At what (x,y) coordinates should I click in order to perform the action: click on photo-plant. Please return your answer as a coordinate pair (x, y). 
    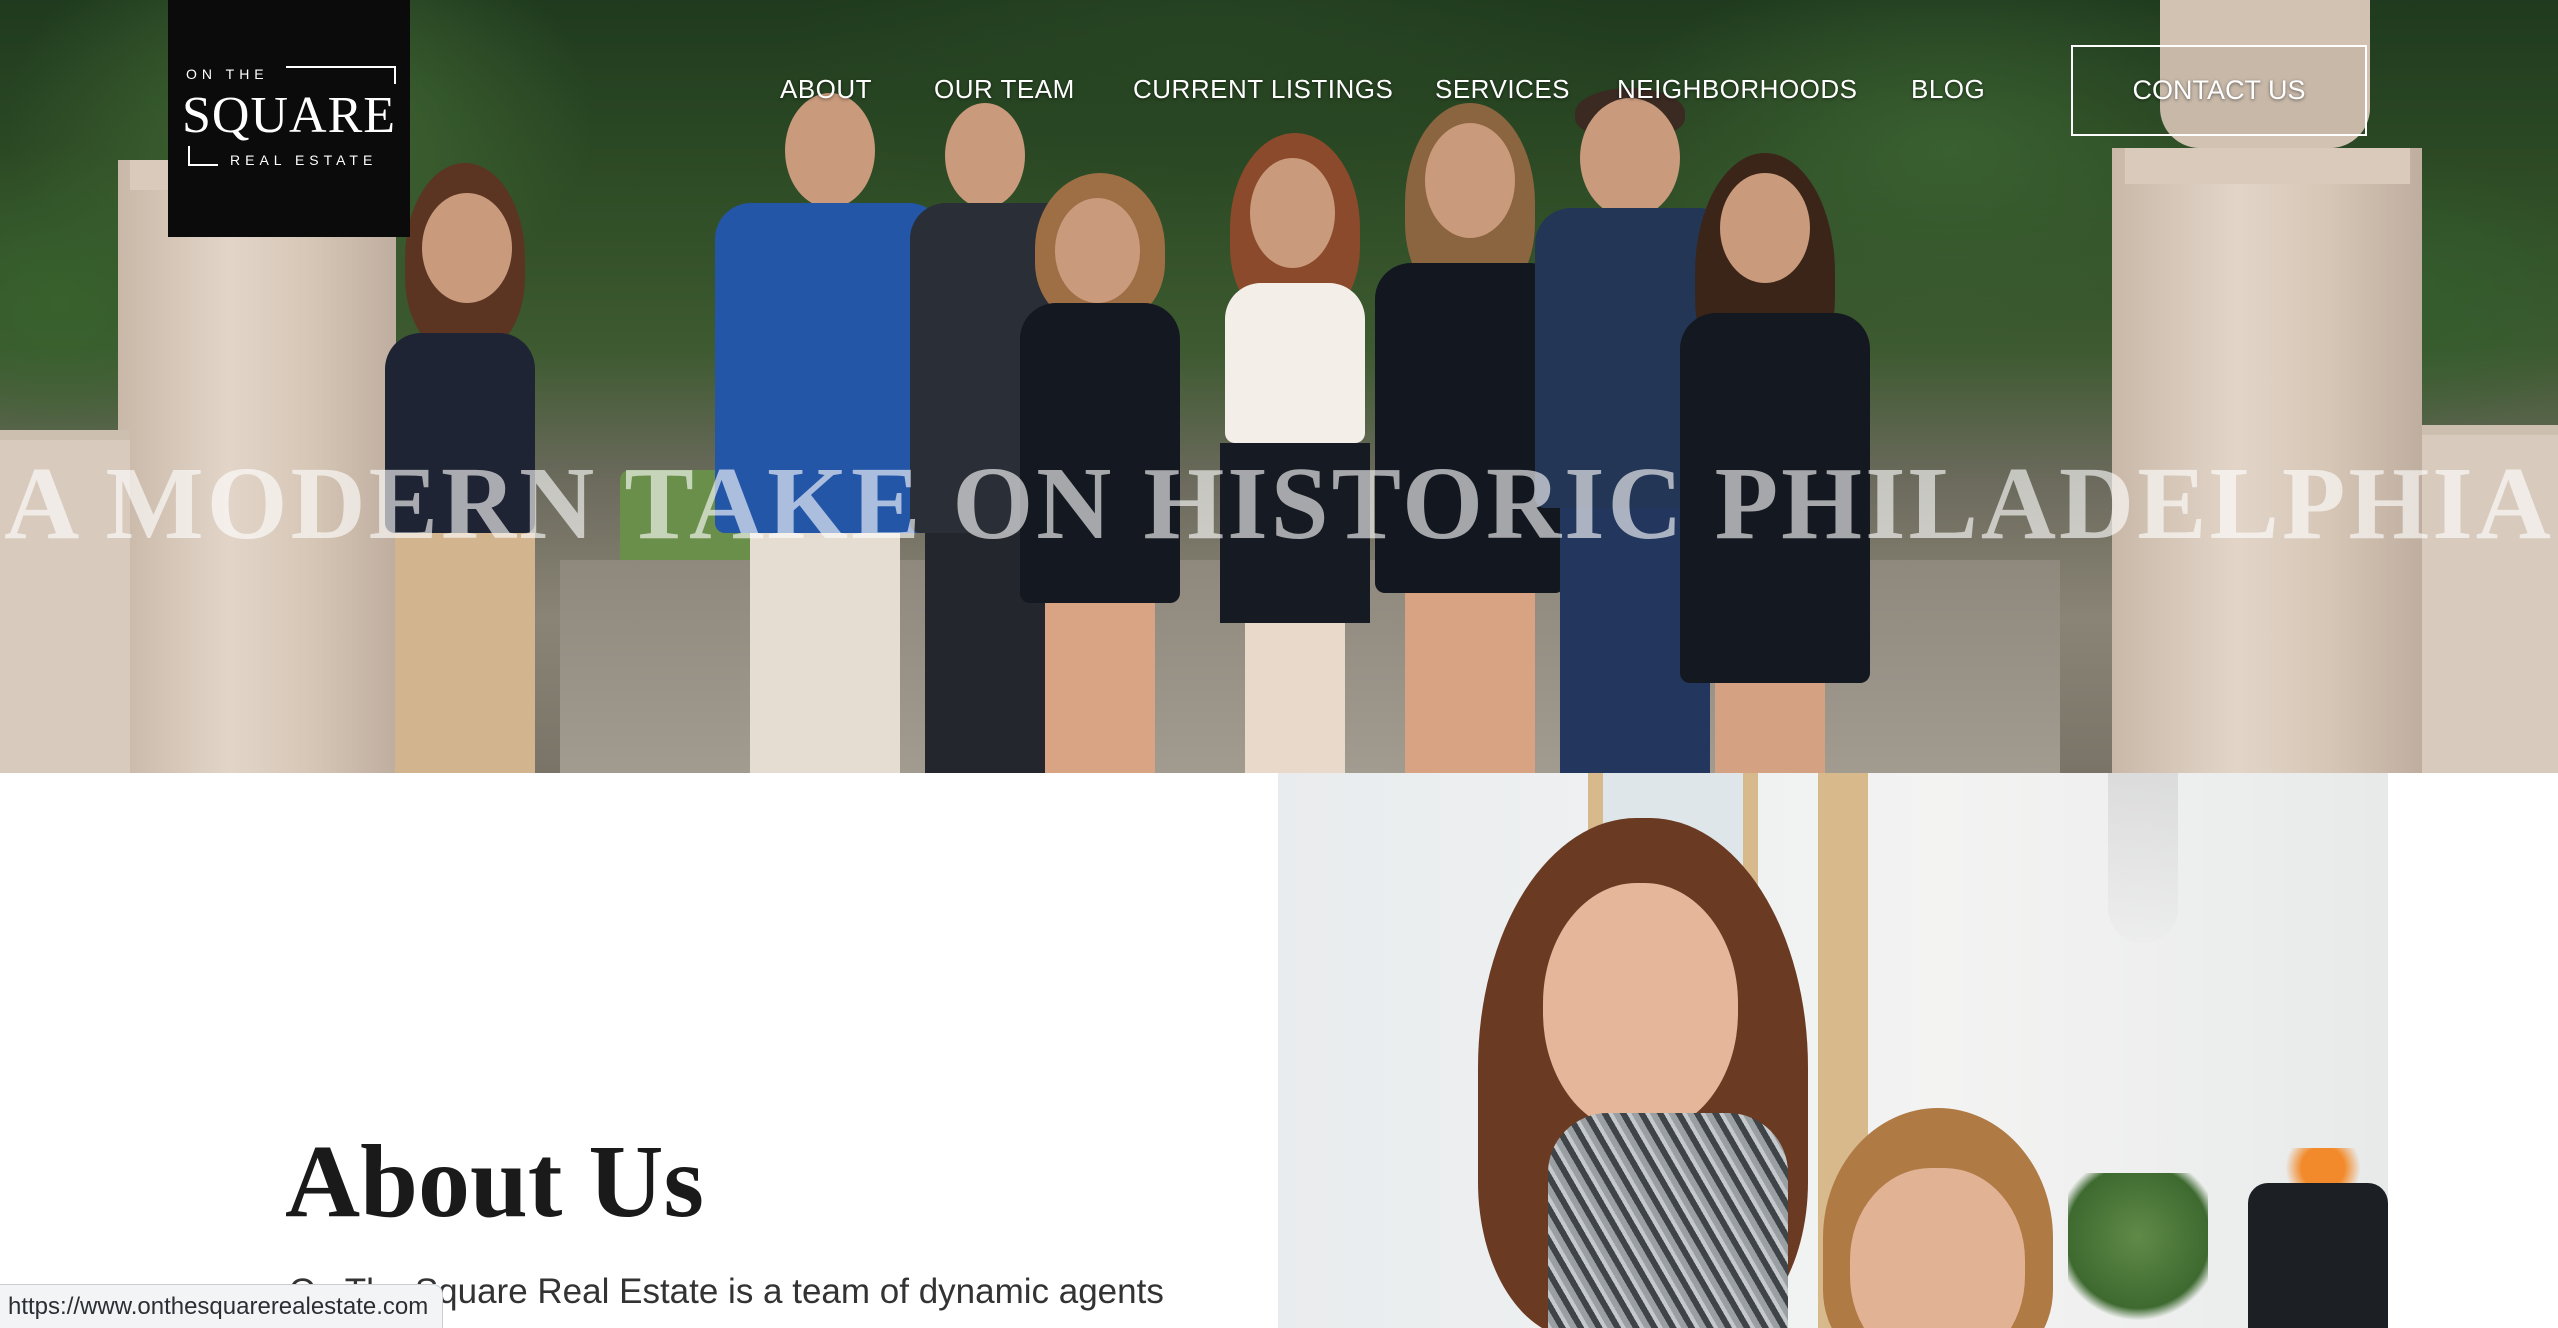
    Looking at the image, I should click on (2138, 1250).